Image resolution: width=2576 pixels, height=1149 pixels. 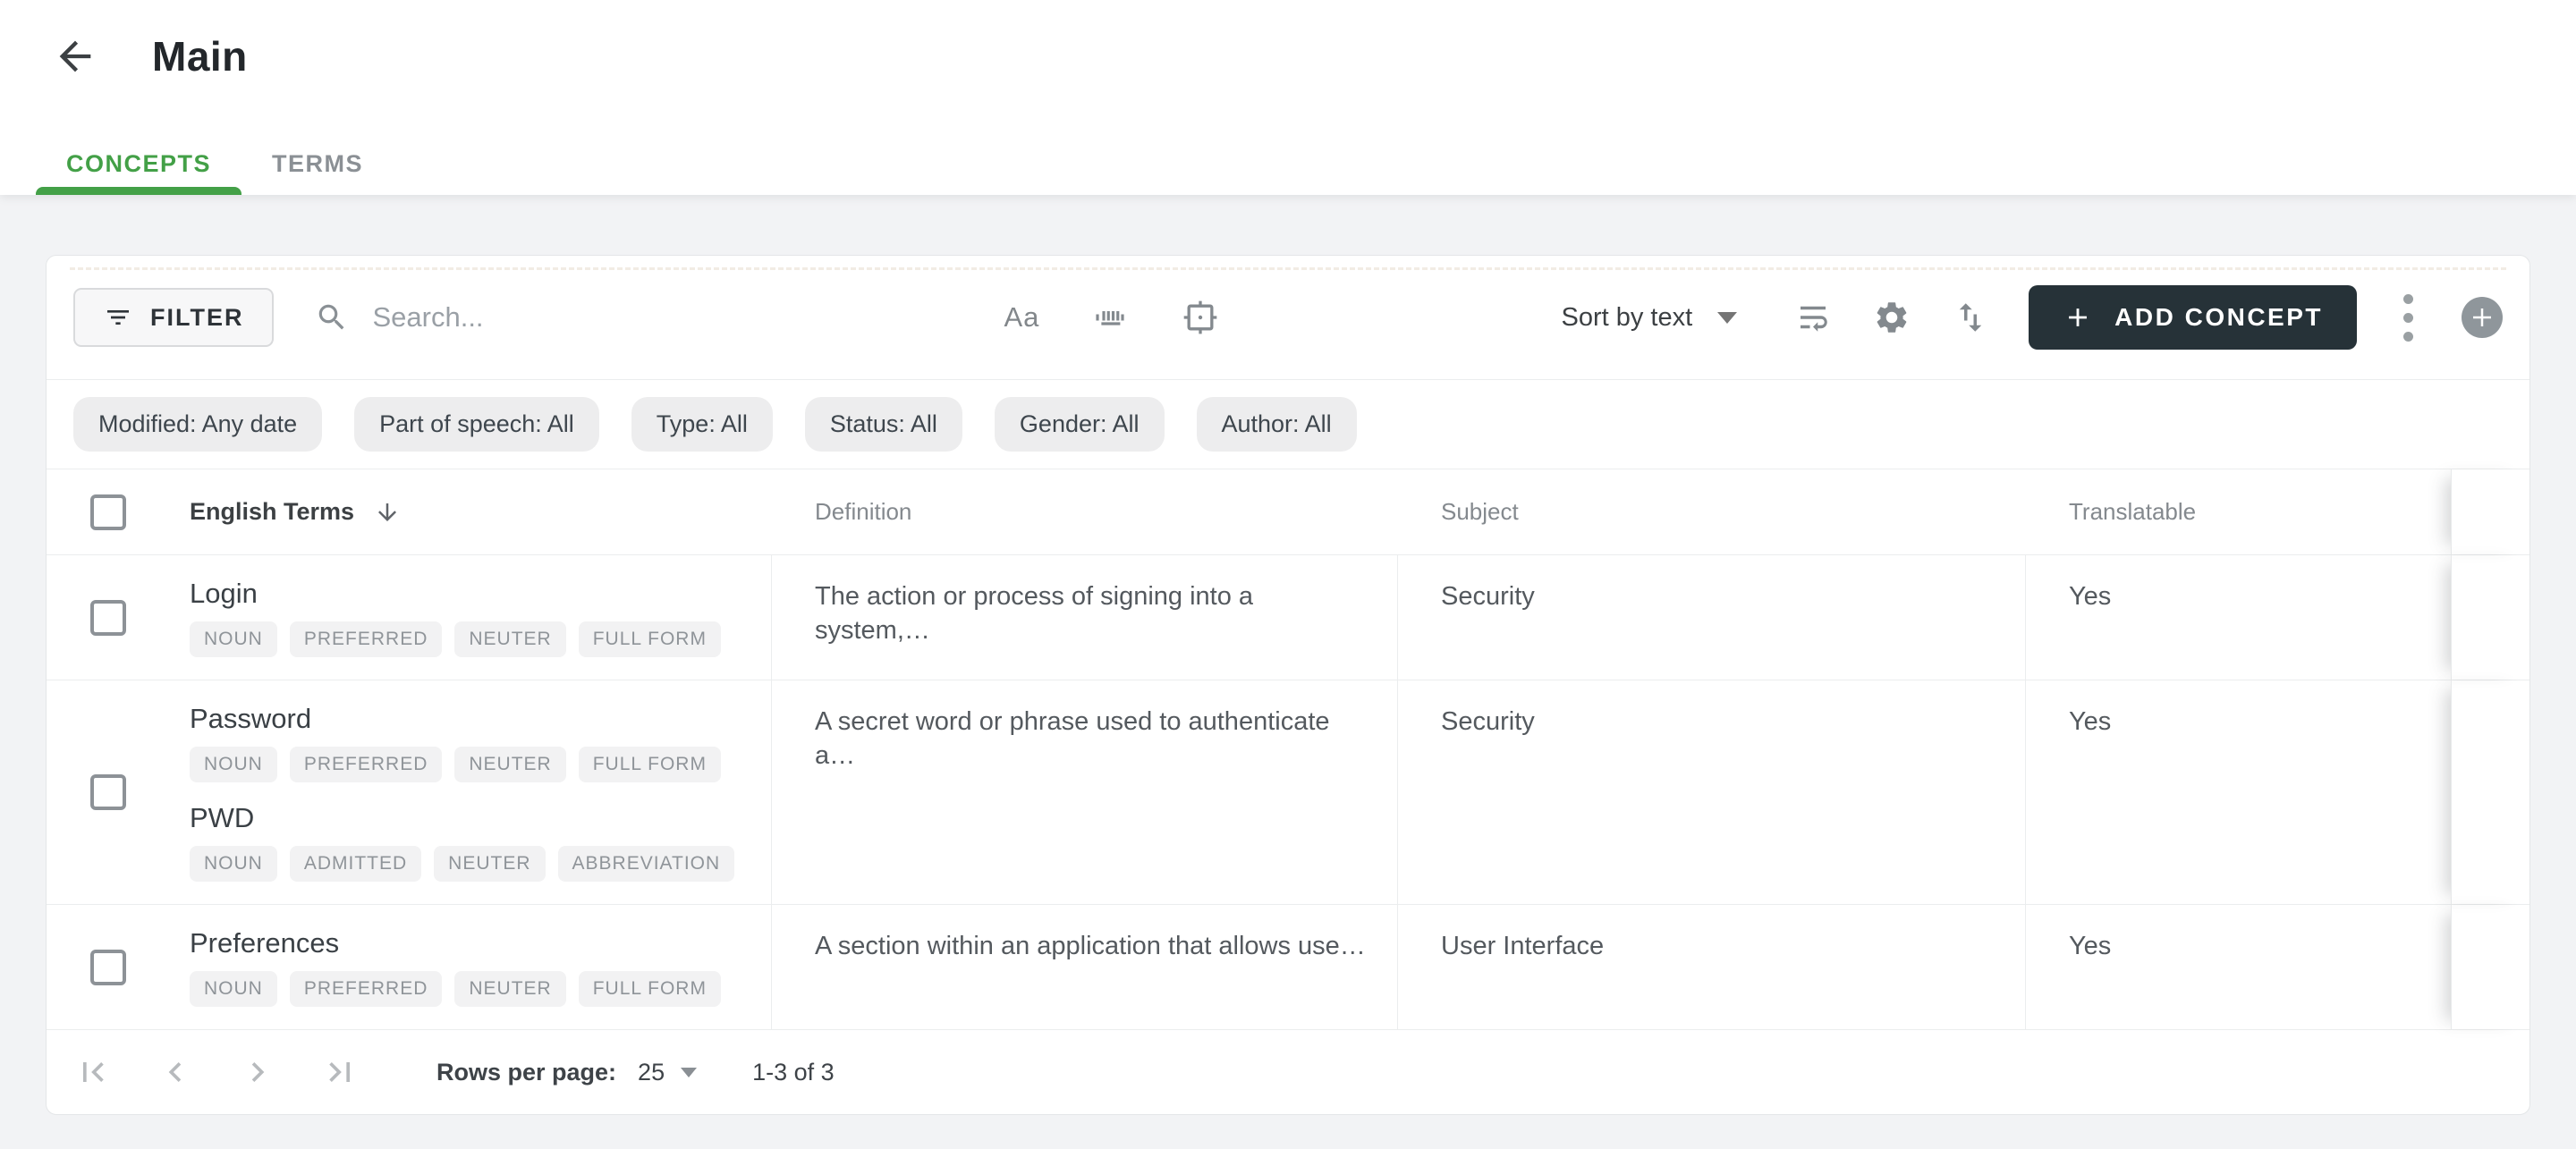 I want to click on column-header-subject: Subject, so click(x=1711, y=512).